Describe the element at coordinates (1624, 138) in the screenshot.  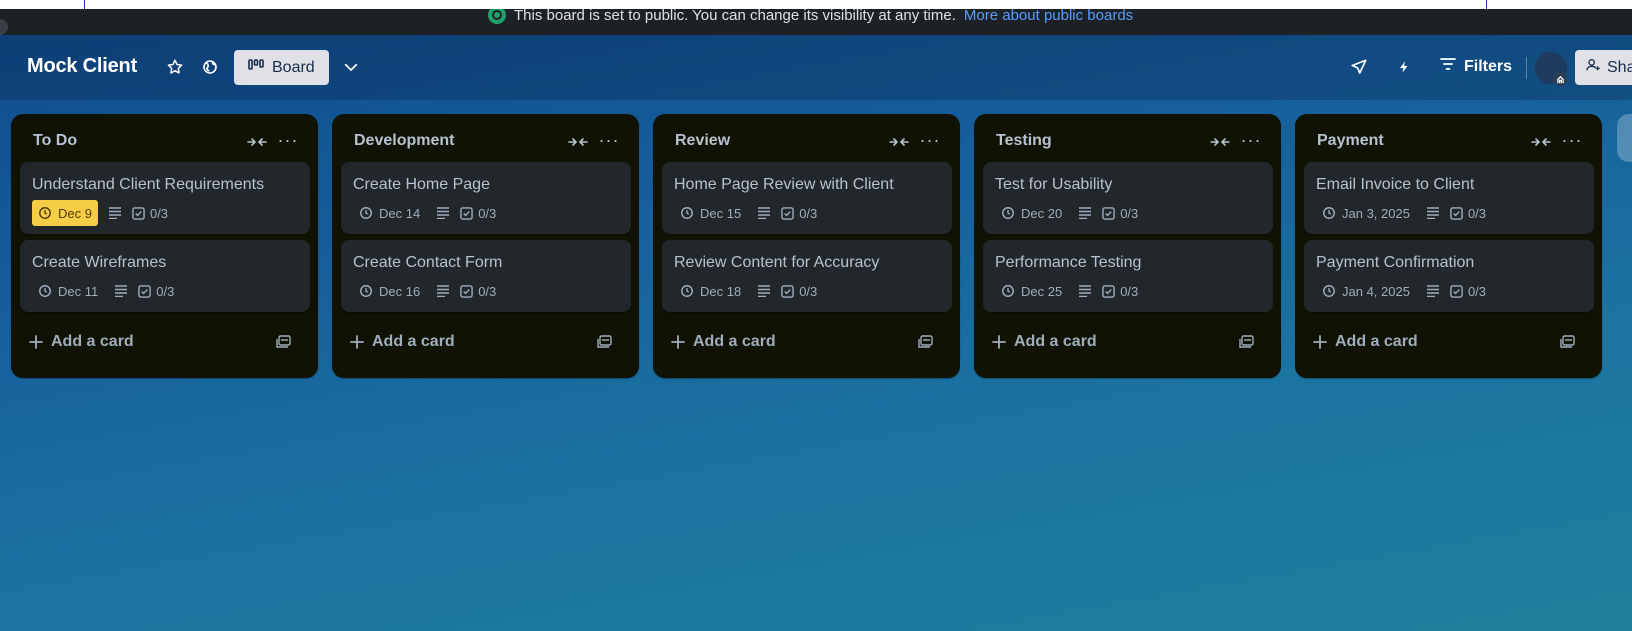
I see `add-list-button` at that location.